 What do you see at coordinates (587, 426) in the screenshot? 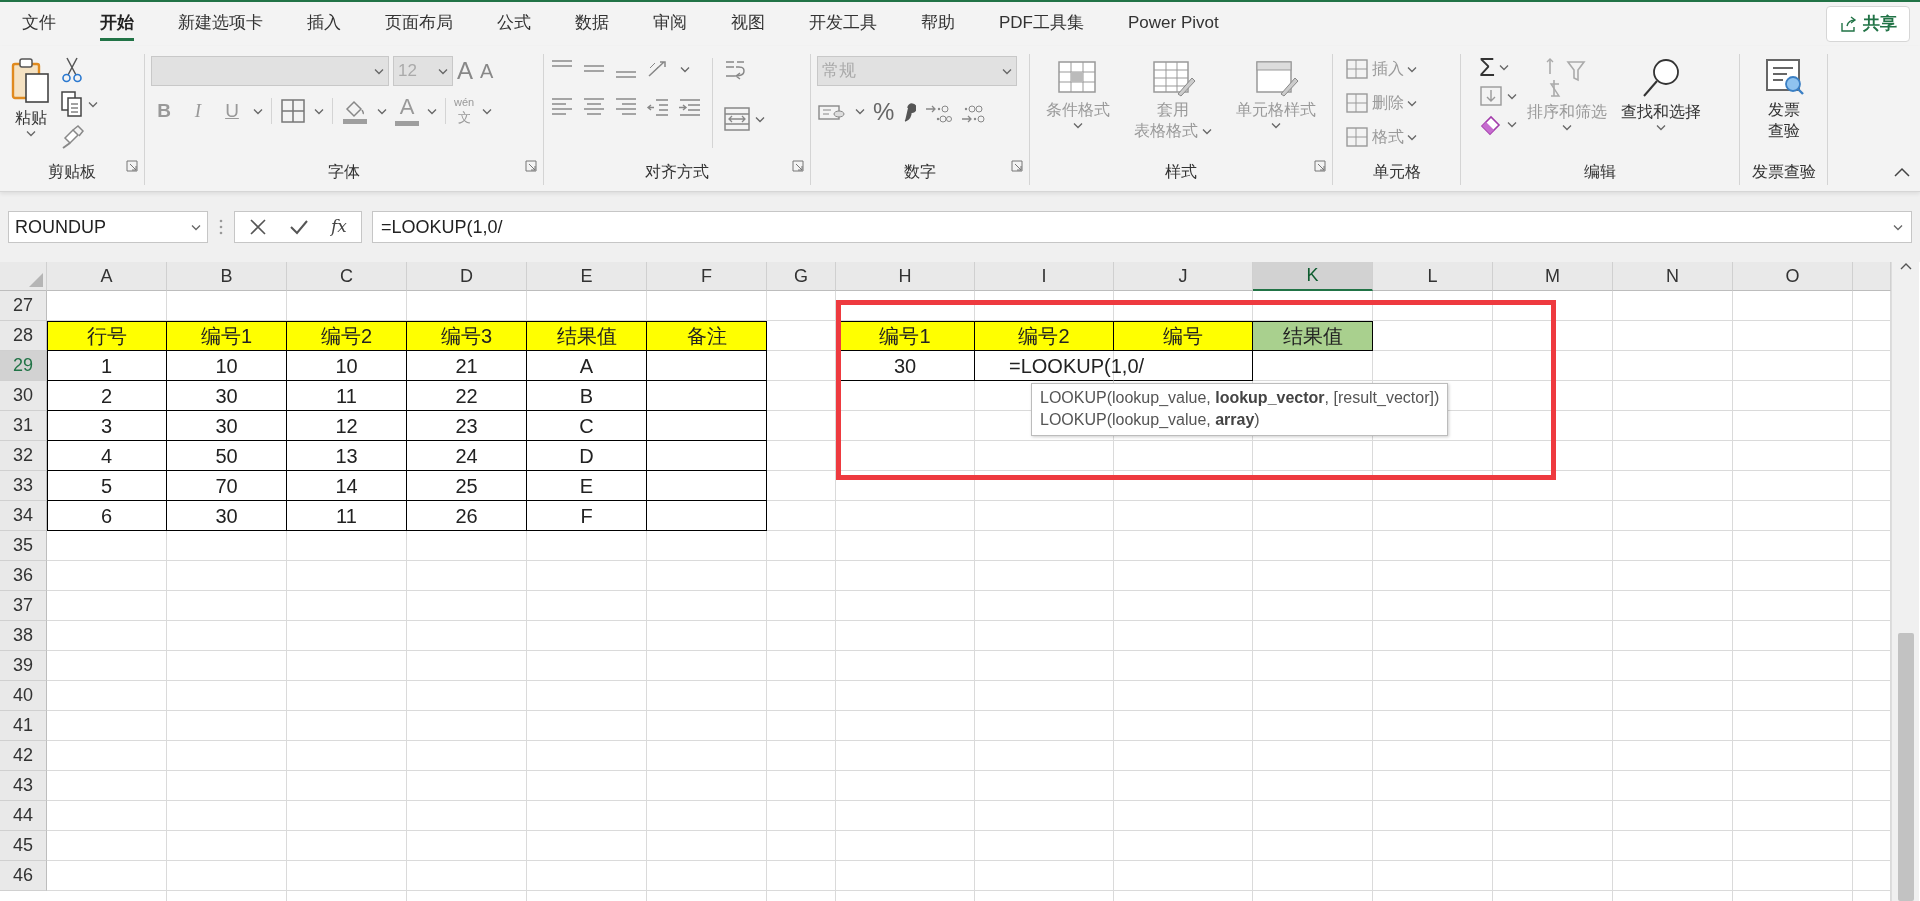
I see `table-cell: C` at bounding box center [587, 426].